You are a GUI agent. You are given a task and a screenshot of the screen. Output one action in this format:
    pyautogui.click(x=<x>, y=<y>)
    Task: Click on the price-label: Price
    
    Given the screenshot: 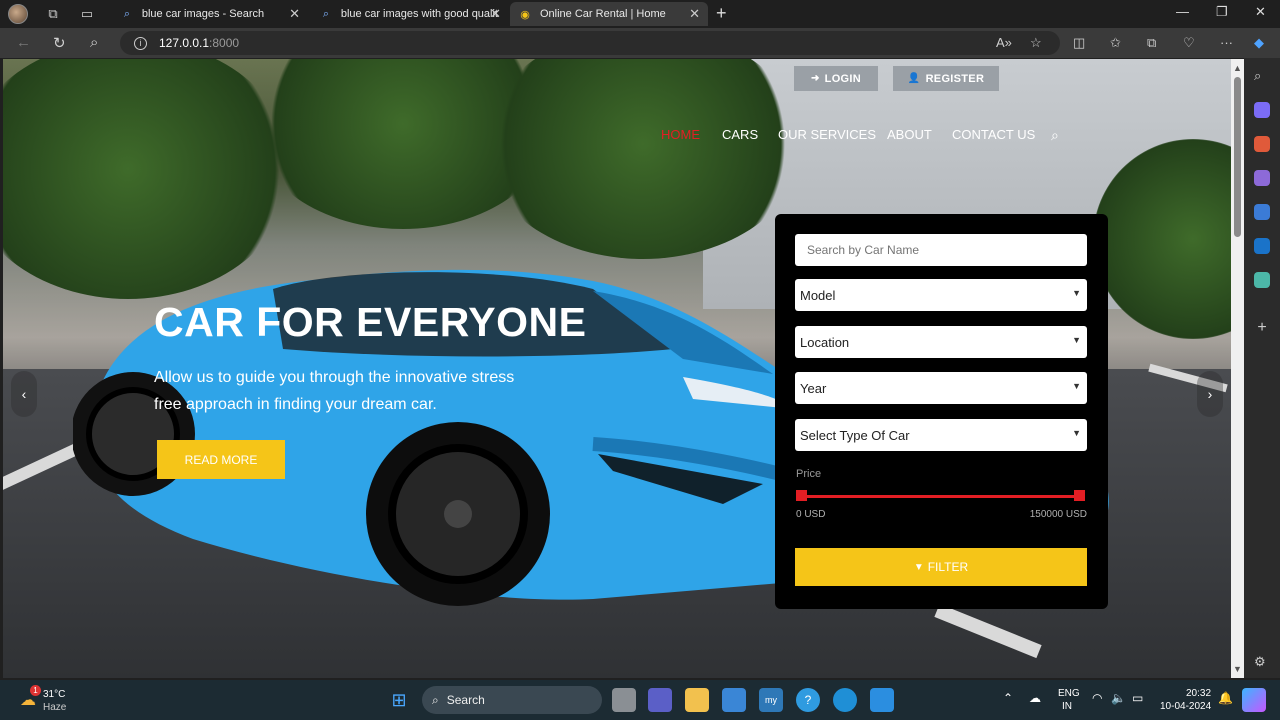 What is the action you would take?
    pyautogui.click(x=809, y=474)
    